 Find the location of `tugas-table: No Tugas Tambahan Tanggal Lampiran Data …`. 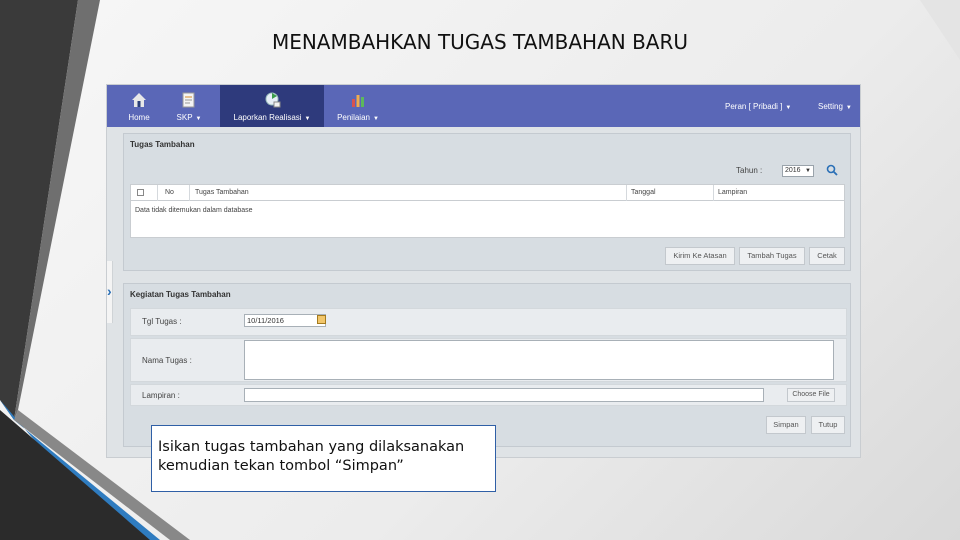

tugas-table: No Tugas Tambahan Tanggal Lampiran Data … is located at coordinates (487, 211).